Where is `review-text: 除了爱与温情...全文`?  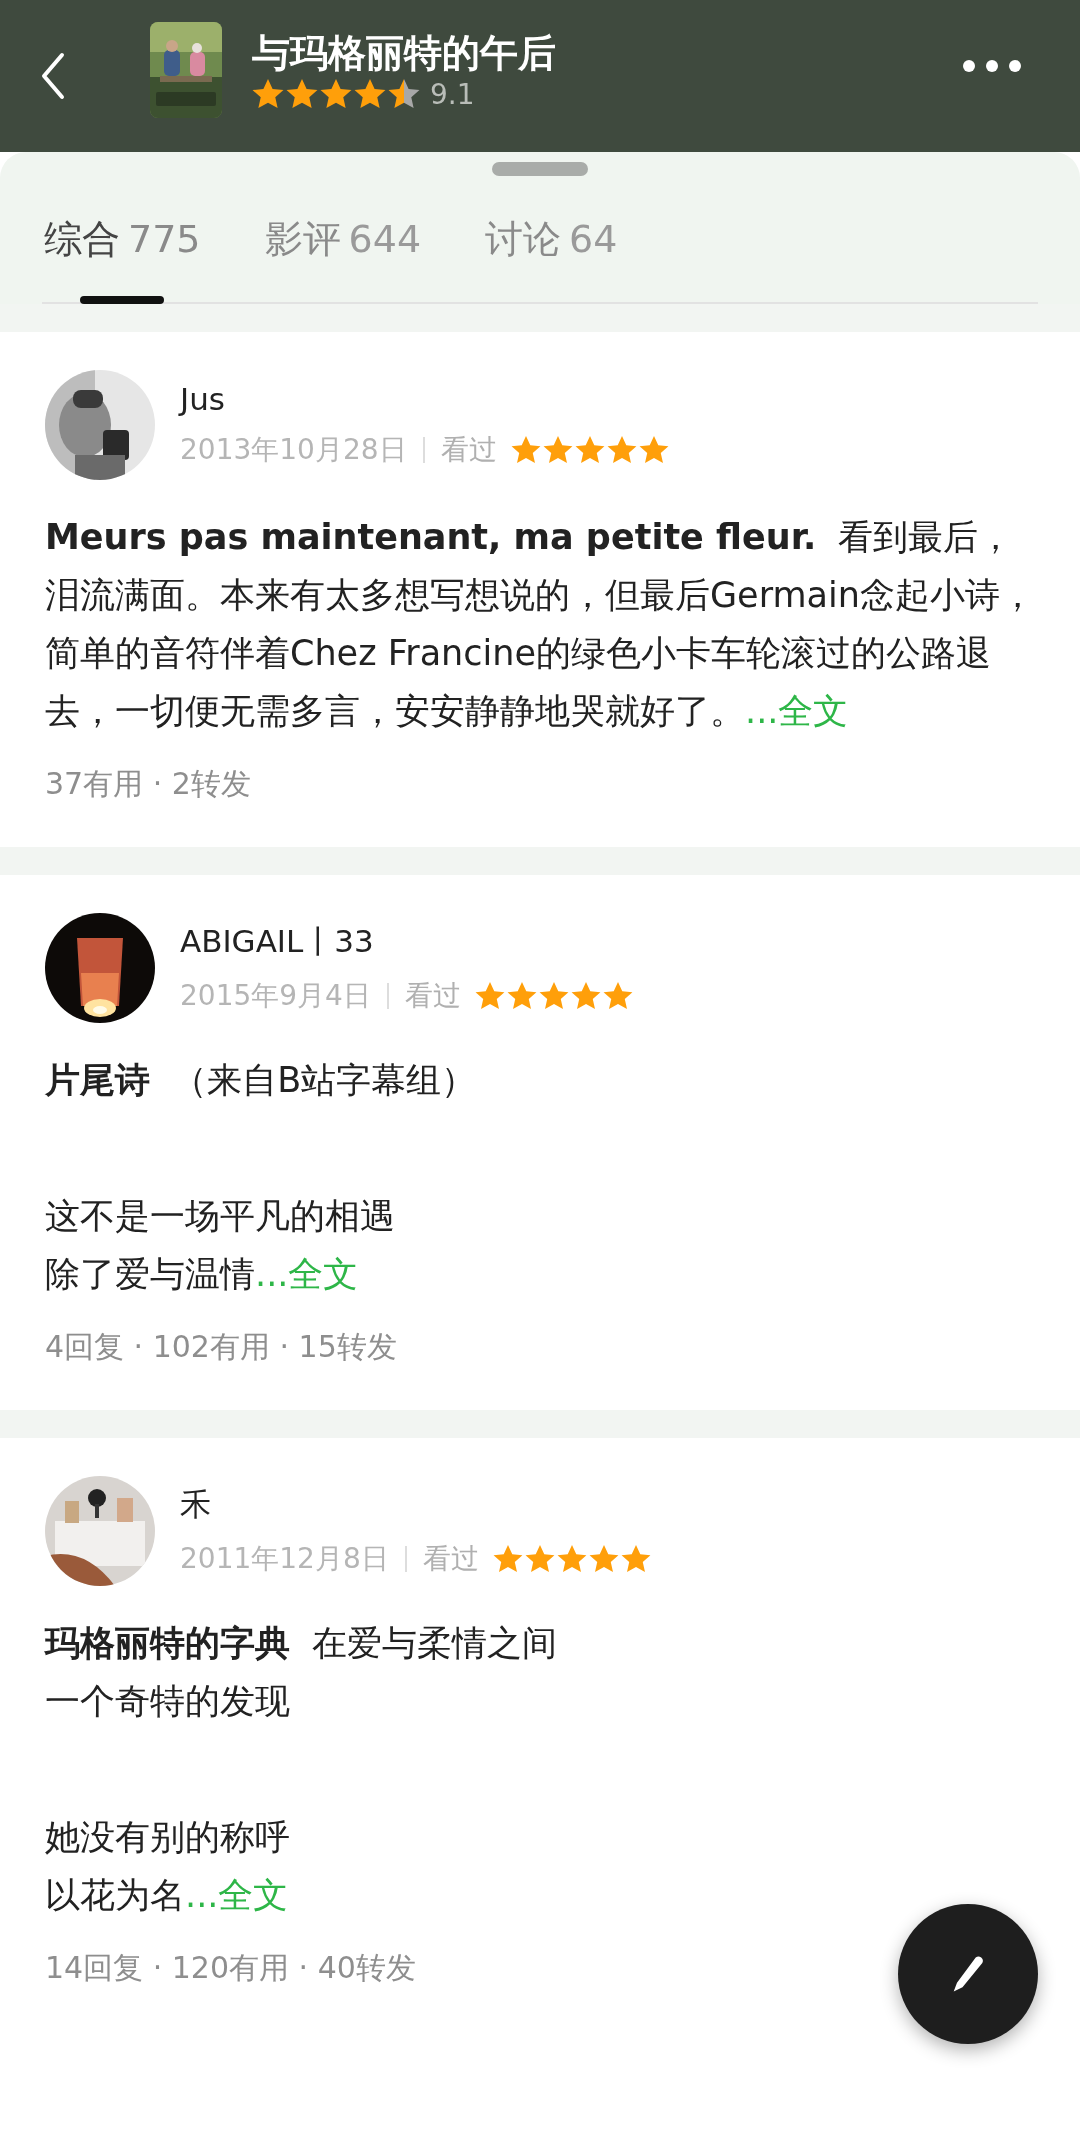 review-text: 除了爱与温情...全文 is located at coordinates (202, 1274).